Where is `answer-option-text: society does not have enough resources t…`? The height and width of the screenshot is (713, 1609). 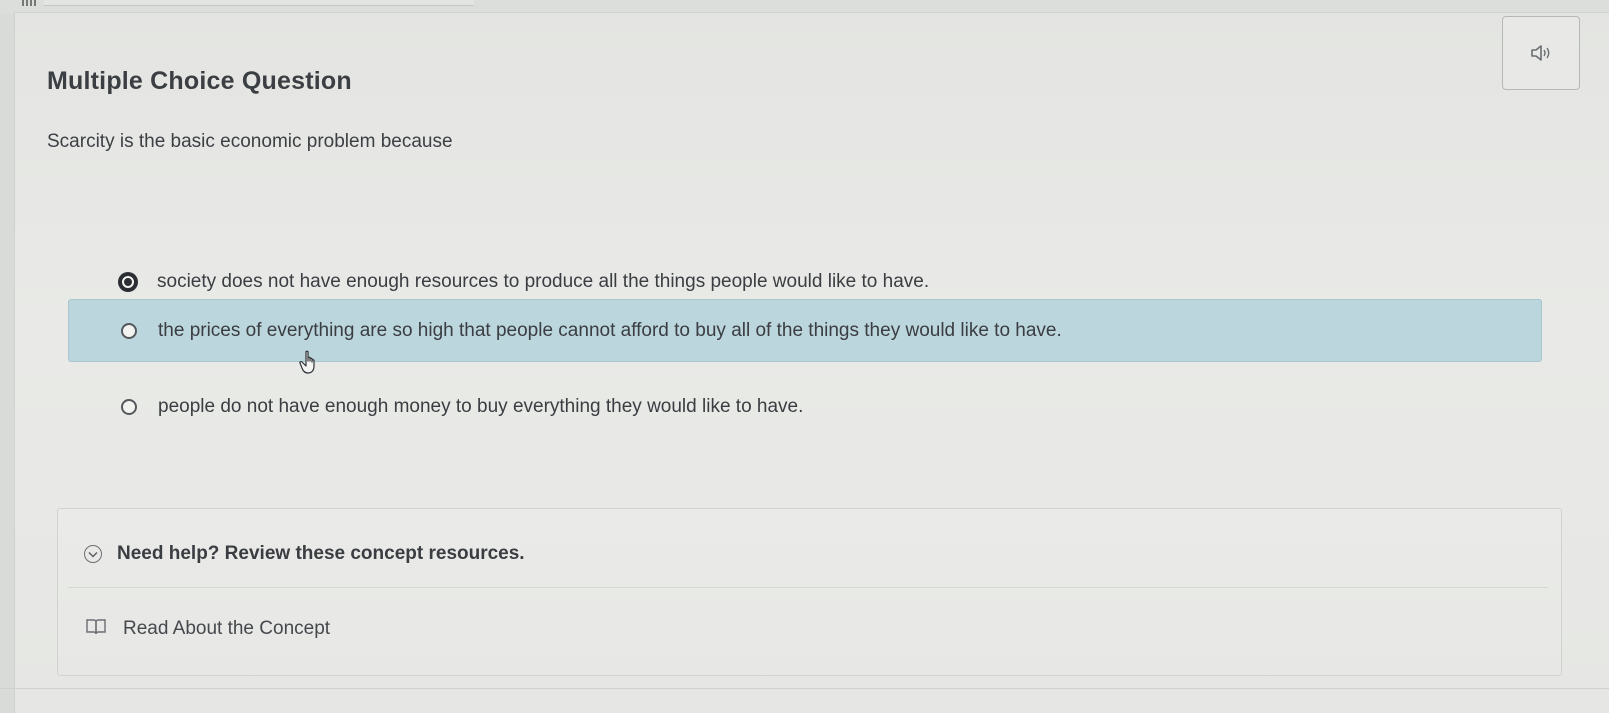
answer-option-text: society does not have enough resources t… is located at coordinates (543, 281).